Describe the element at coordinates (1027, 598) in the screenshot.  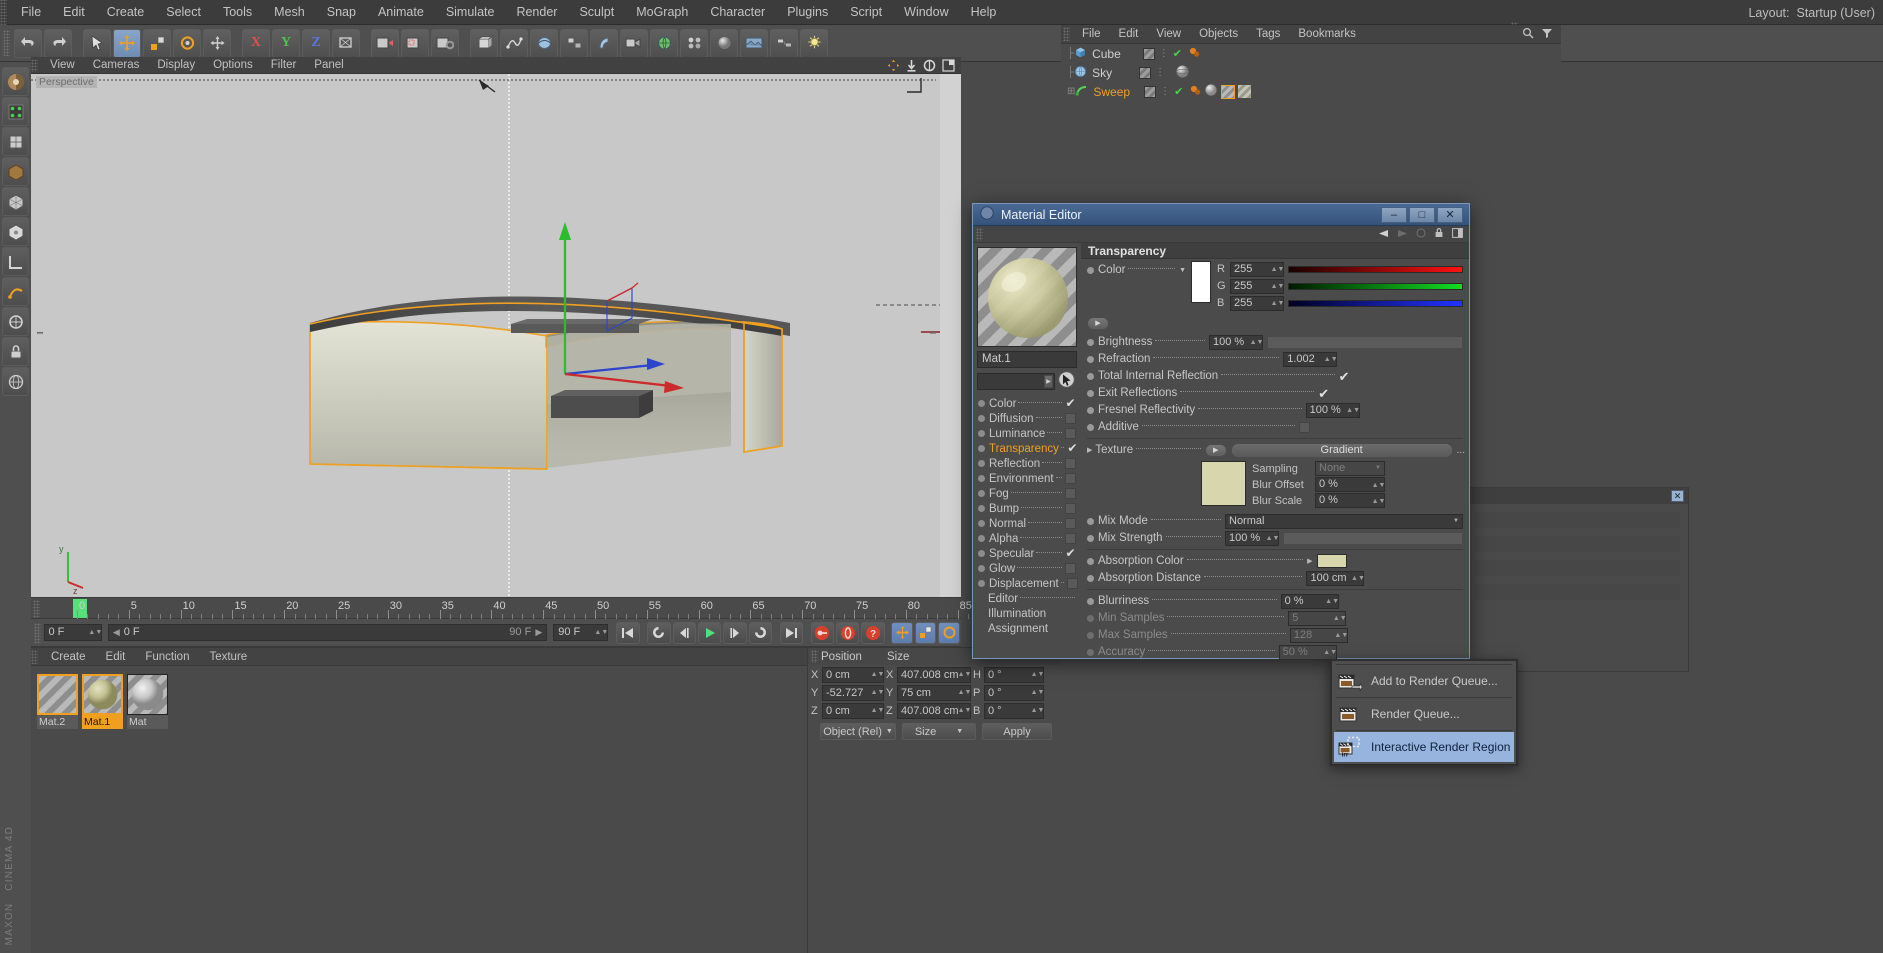
I see `channel-row-editor: Editor` at that location.